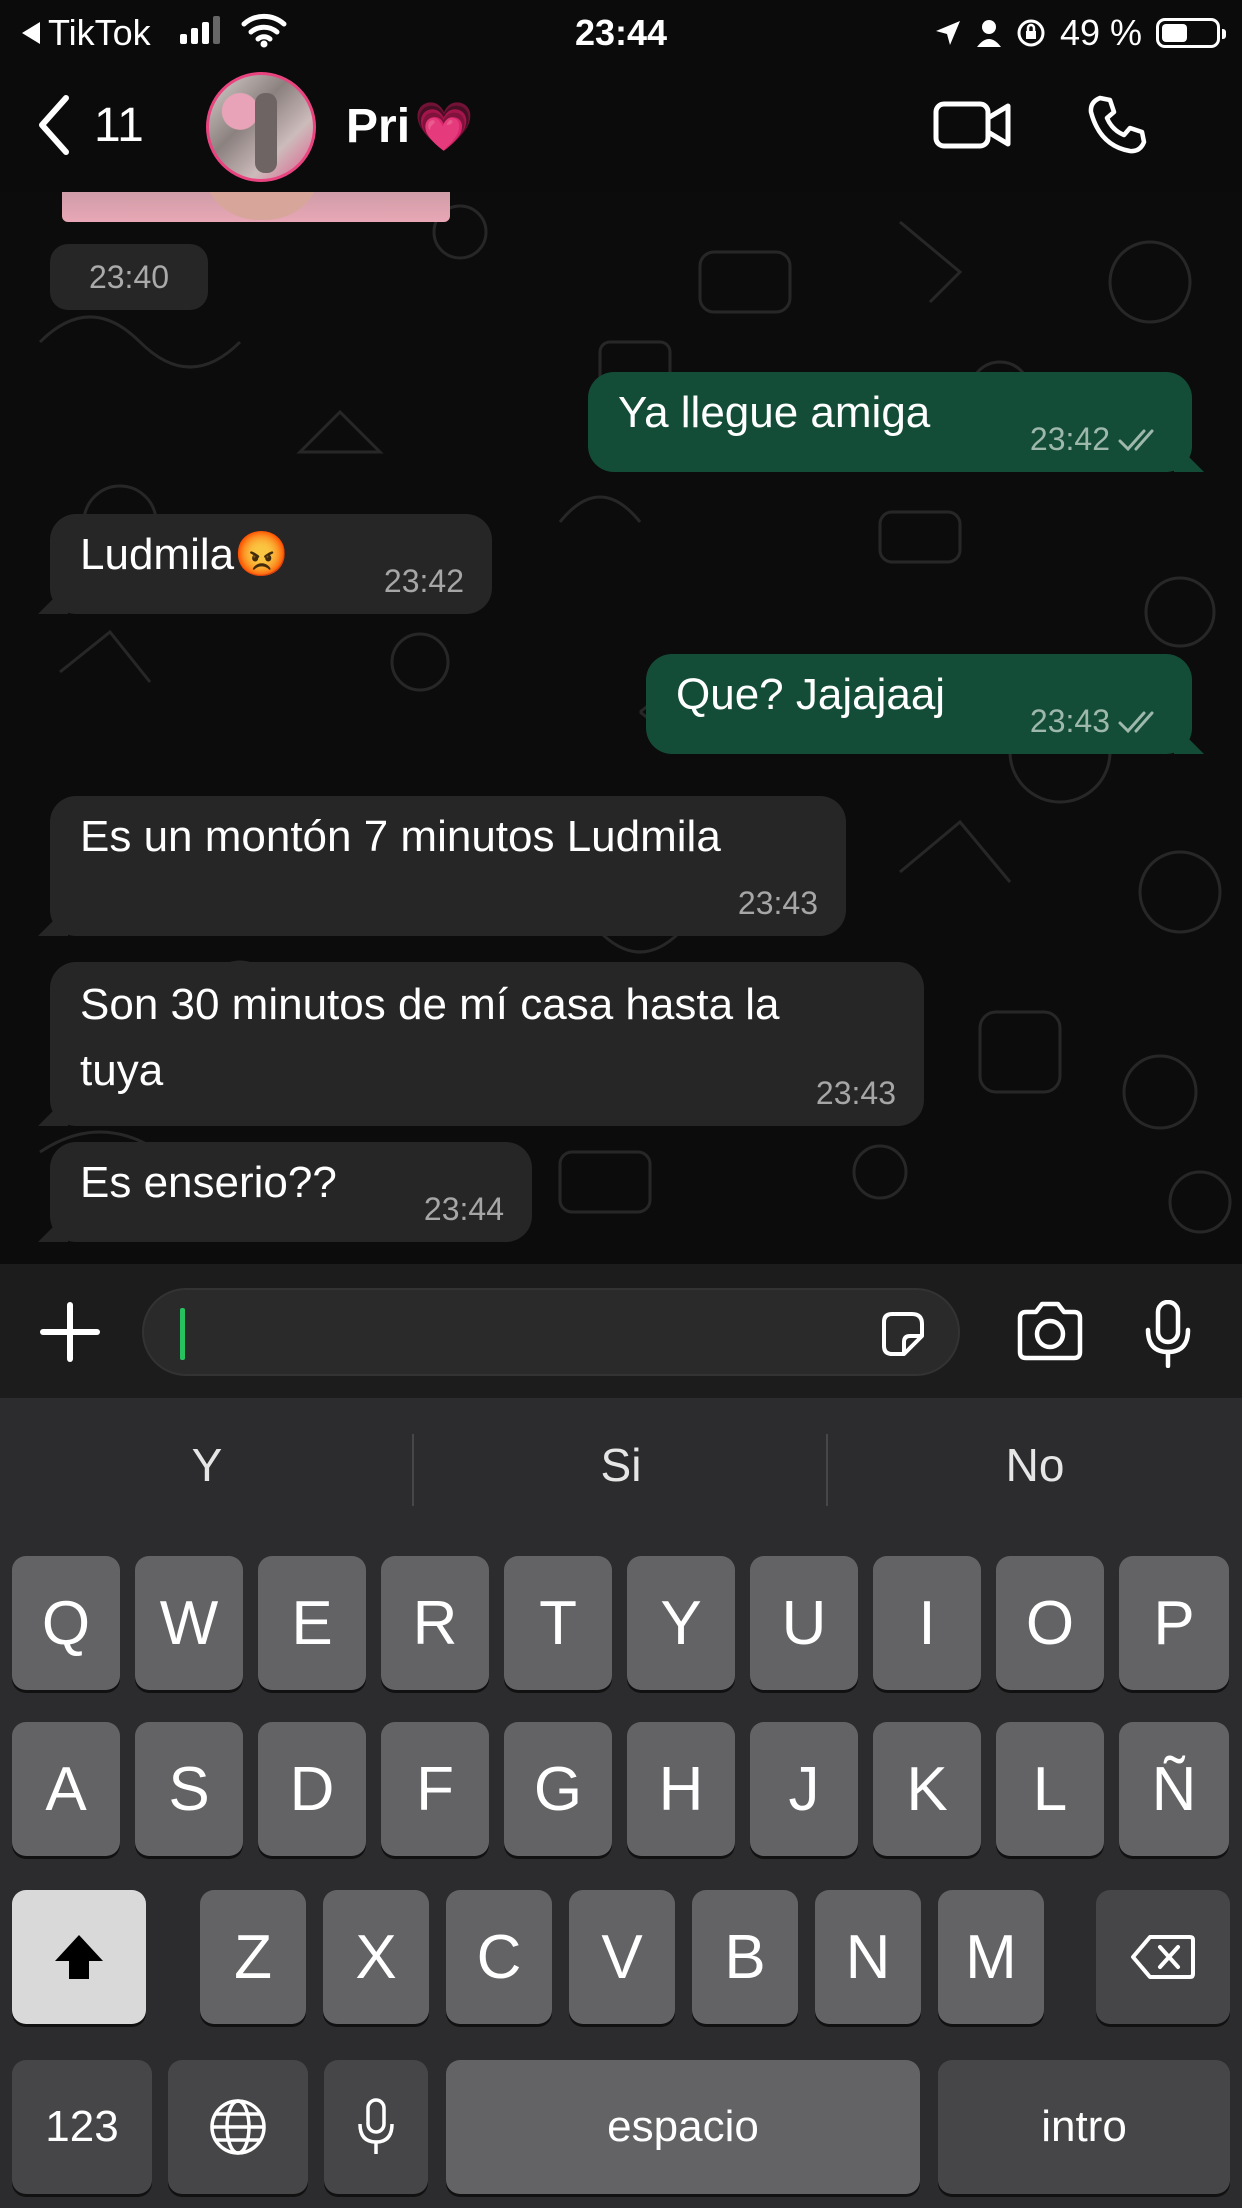 This screenshot has height=2208, width=1242. What do you see at coordinates (558, 1789) in the screenshot?
I see `key-g: G` at bounding box center [558, 1789].